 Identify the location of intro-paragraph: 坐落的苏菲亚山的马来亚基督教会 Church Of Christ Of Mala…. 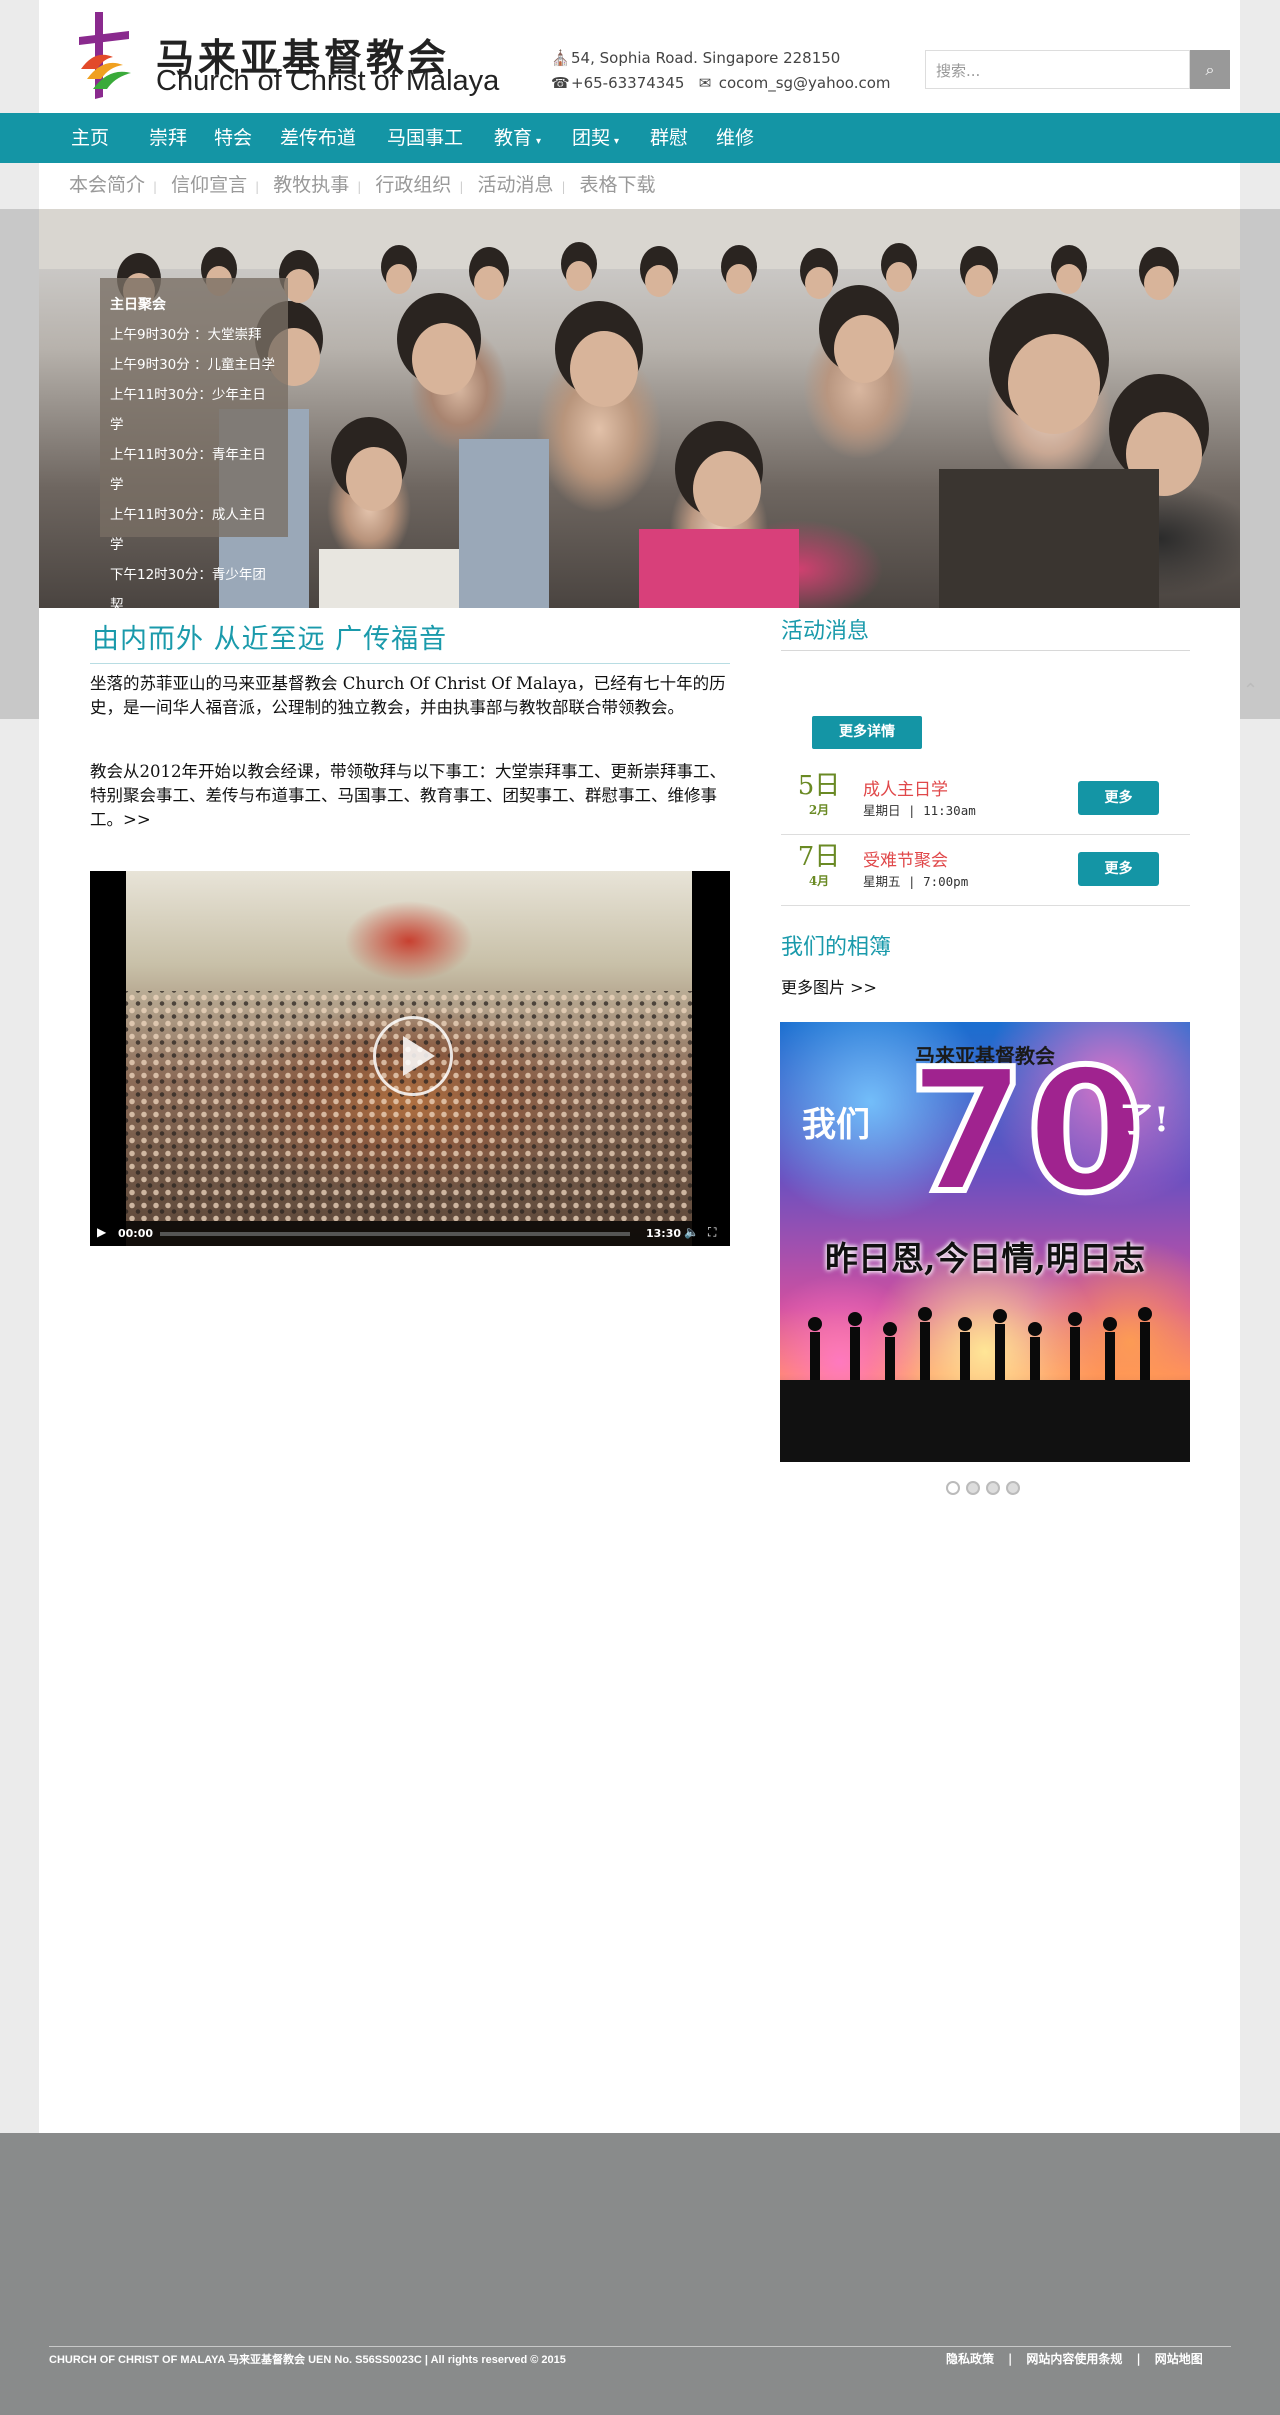
(408, 695).